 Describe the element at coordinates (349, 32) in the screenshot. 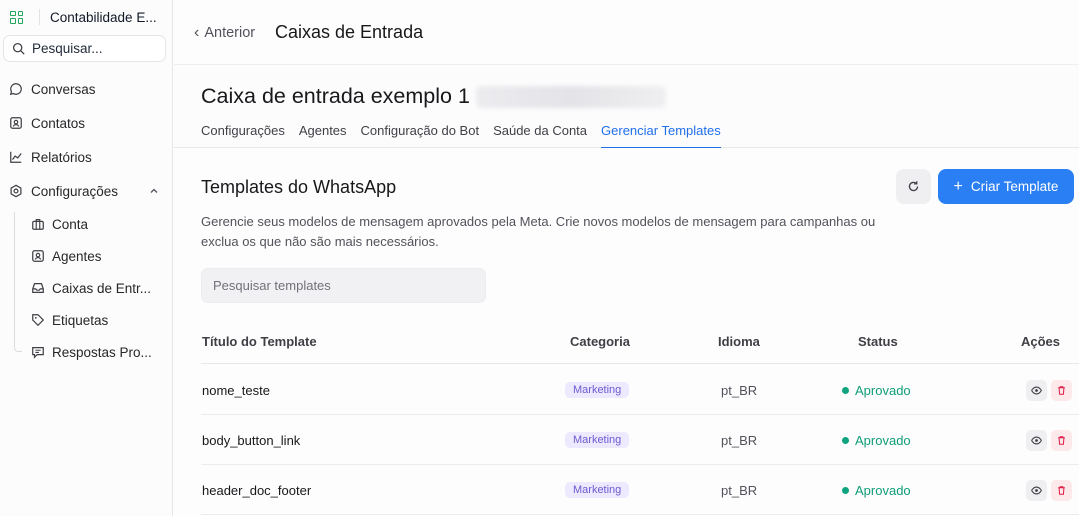

I see `page-title: Caixas de Entrada` at that location.